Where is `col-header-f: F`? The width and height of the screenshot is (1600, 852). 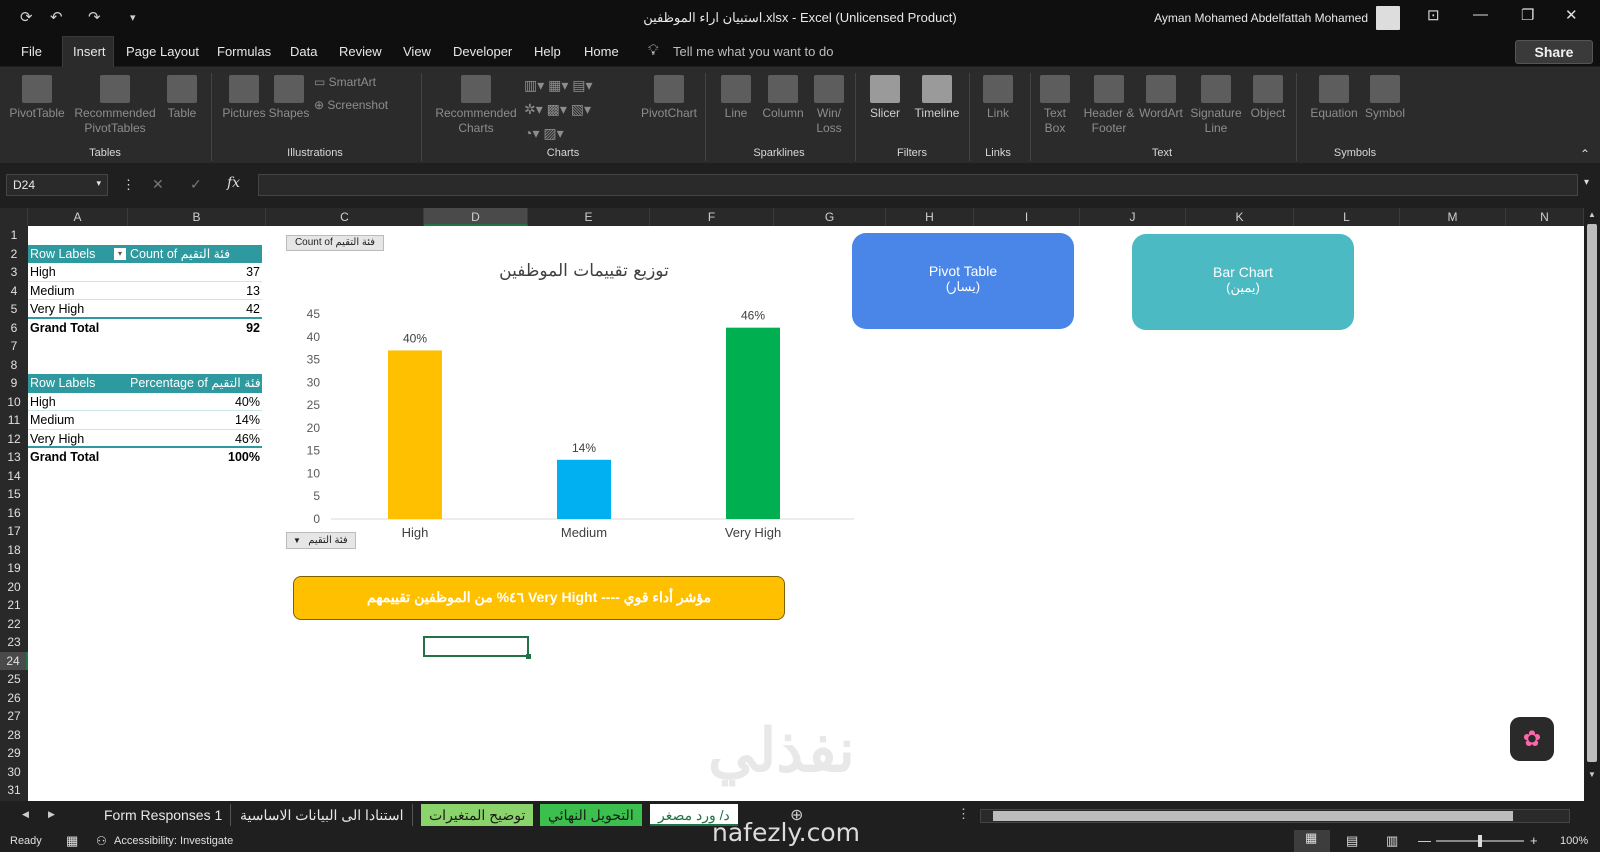 col-header-f: F is located at coordinates (712, 217).